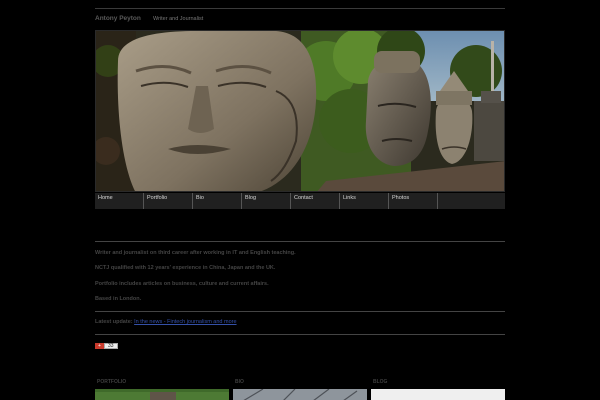 The height and width of the screenshot is (400, 600). I want to click on share-count: 33, so click(111, 346).